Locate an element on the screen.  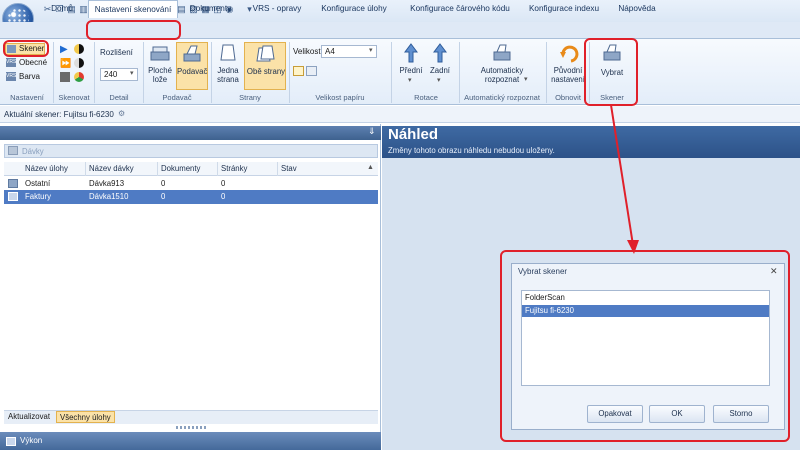
portrait-icon is located at coordinates (298, 71).